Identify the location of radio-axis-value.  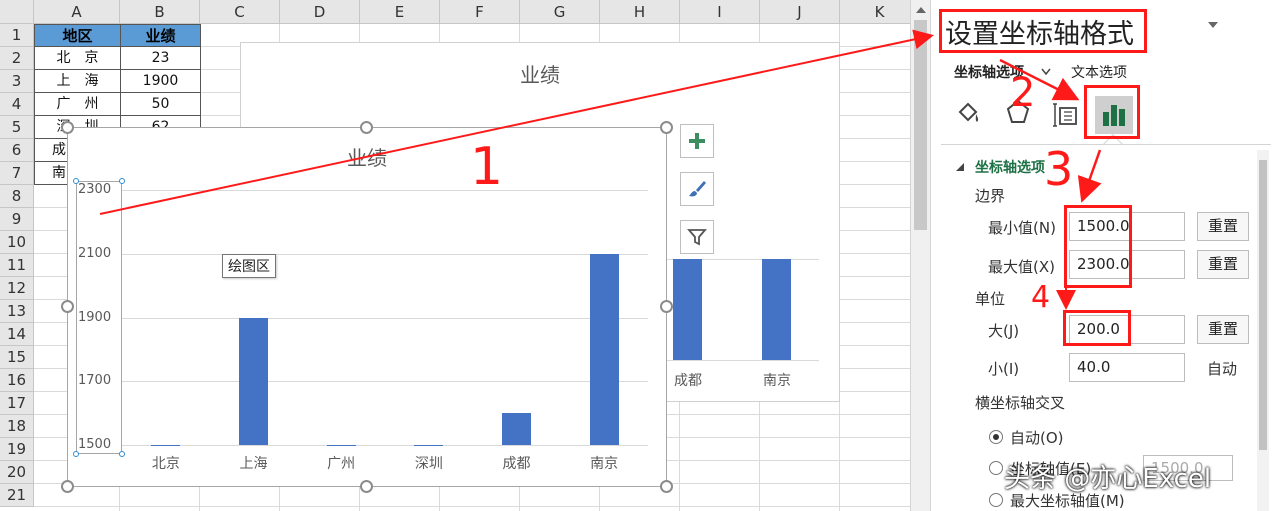
(996, 468).